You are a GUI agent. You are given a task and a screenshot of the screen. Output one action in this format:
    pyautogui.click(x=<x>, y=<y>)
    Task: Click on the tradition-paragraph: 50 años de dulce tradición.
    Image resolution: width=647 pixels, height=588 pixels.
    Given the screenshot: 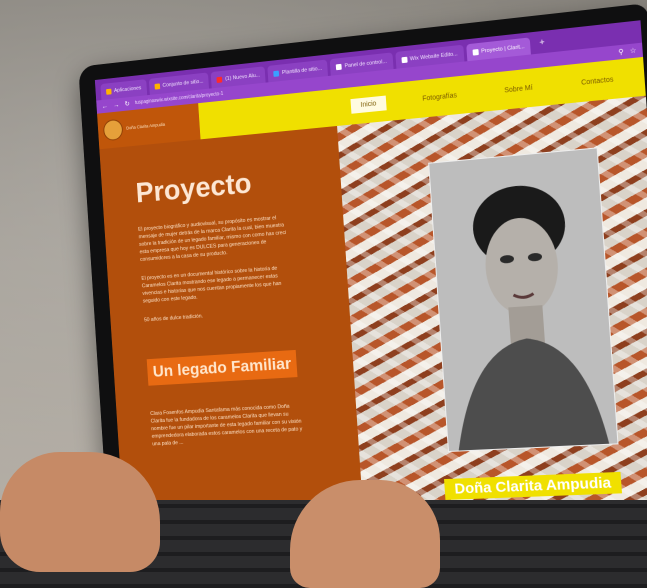 What is the action you would take?
    pyautogui.click(x=173, y=318)
    